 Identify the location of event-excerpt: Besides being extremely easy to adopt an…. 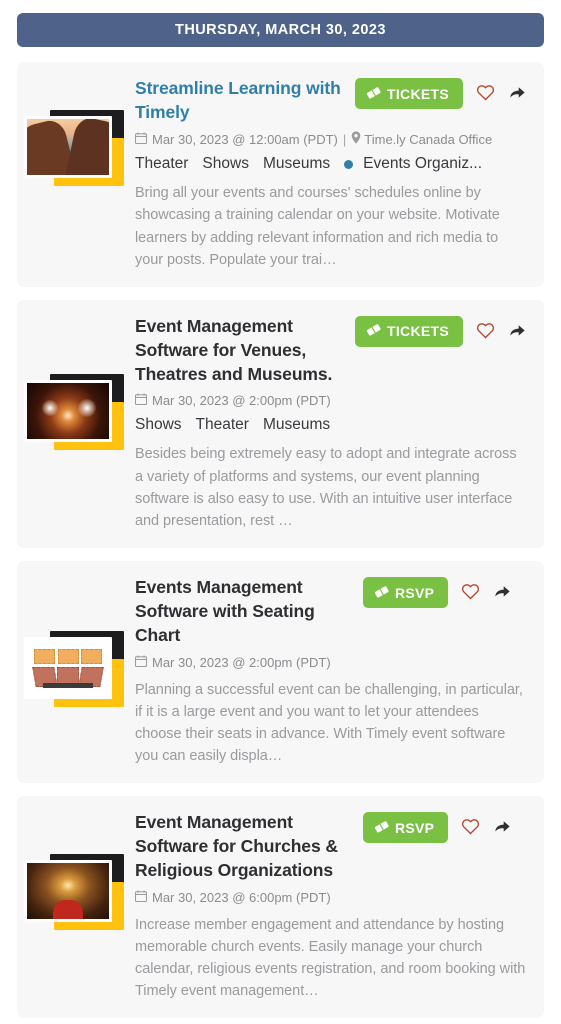
(326, 487).